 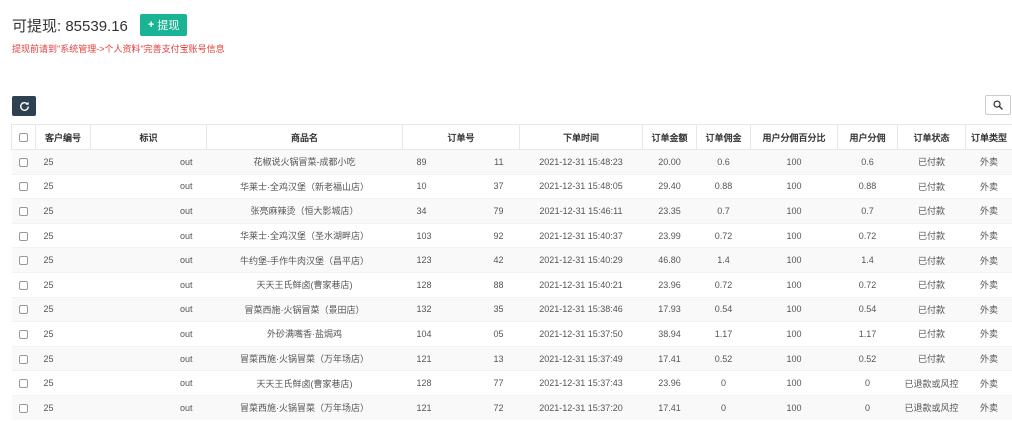 I want to click on select-all-checkbox, so click(x=23, y=138).